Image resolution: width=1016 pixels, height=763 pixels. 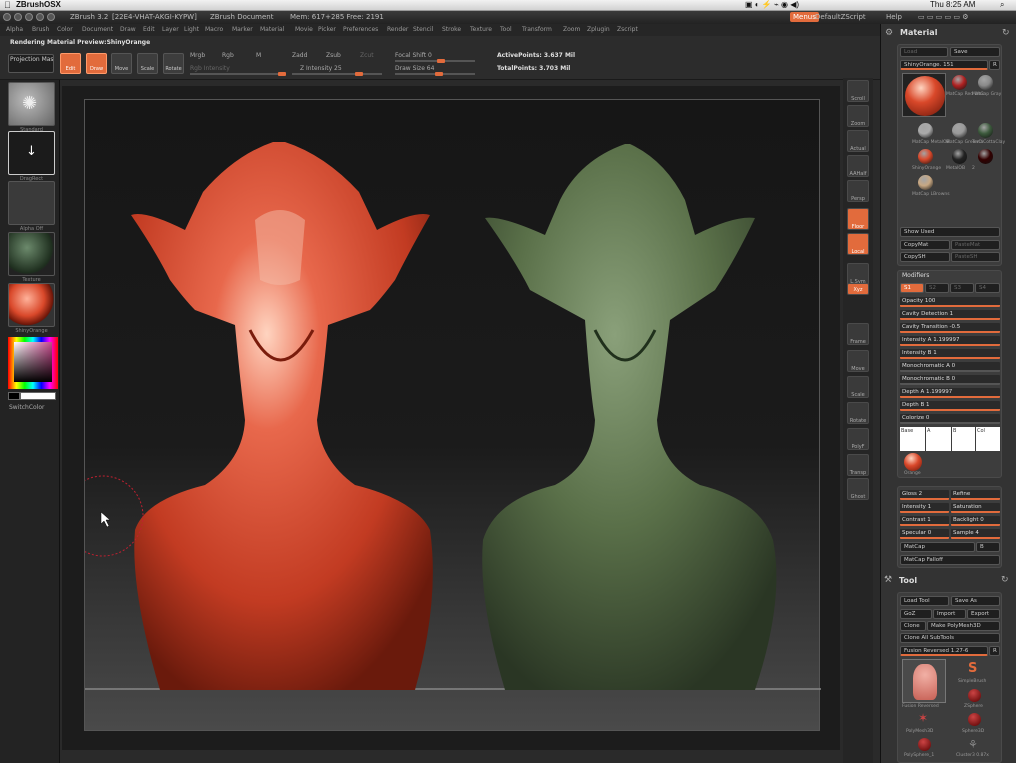 I want to click on edit-button: Edit, so click(x=70, y=63).